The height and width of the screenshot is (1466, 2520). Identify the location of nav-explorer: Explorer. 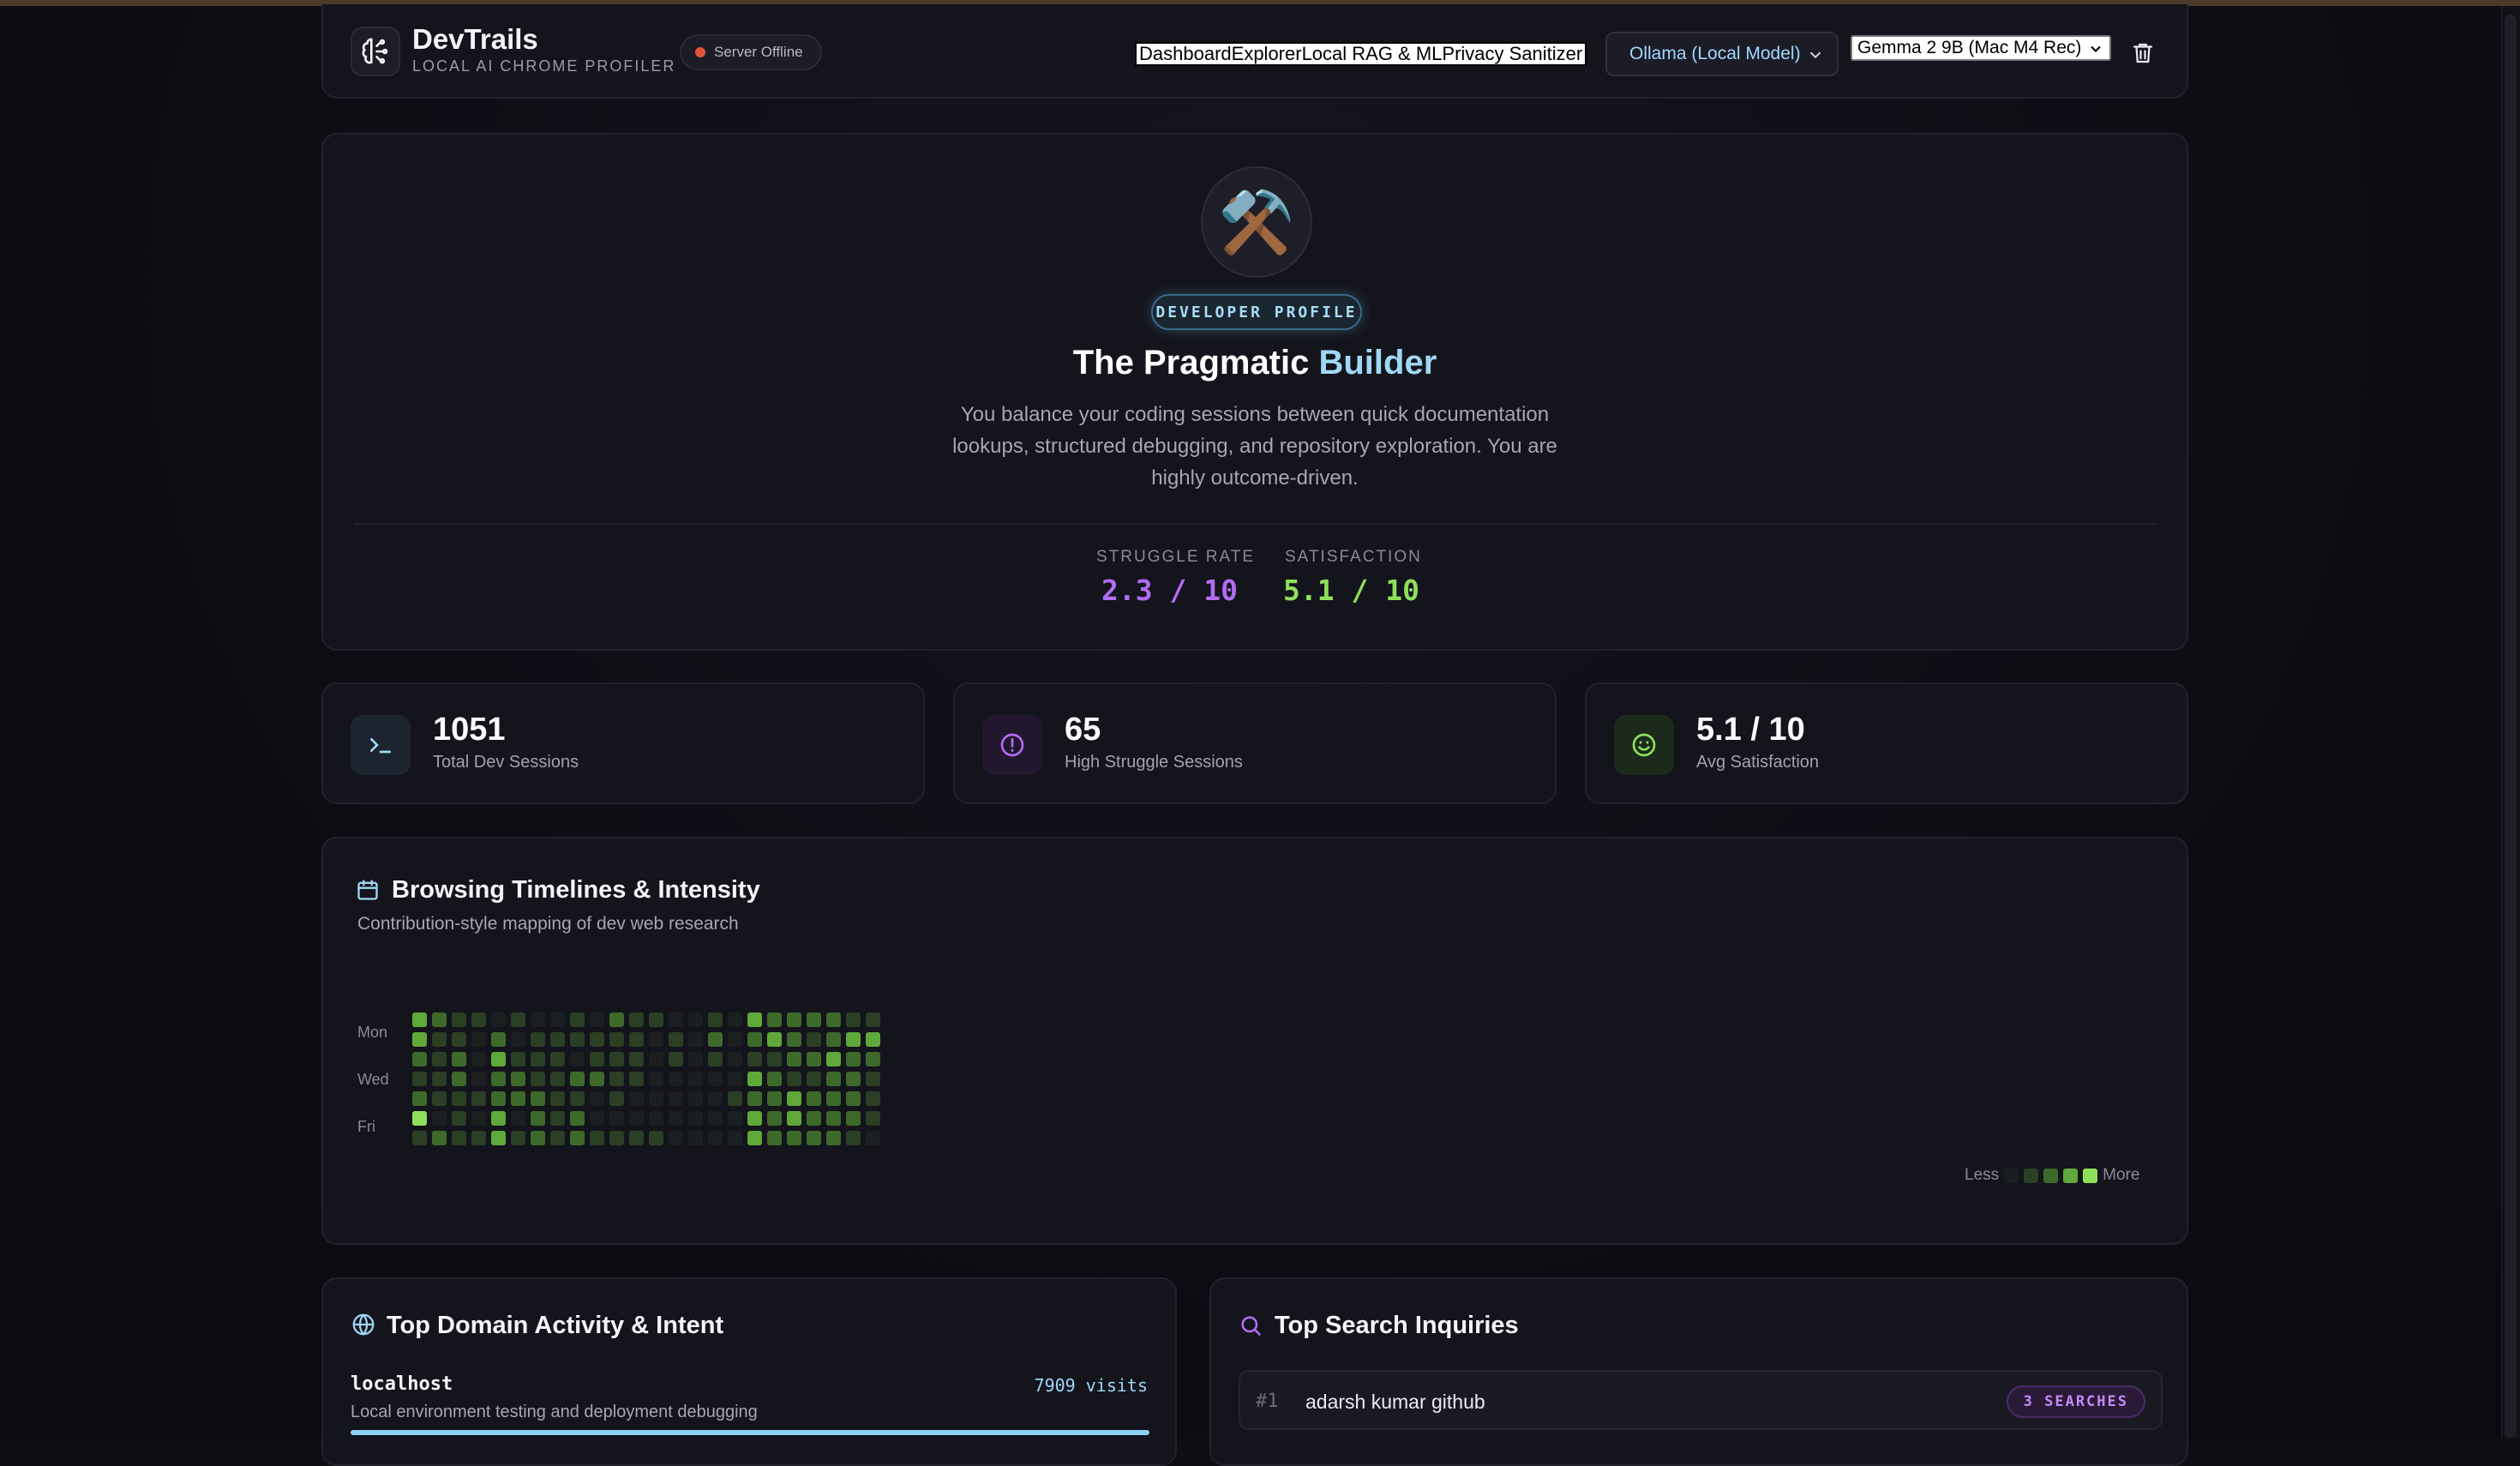
(1267, 54).